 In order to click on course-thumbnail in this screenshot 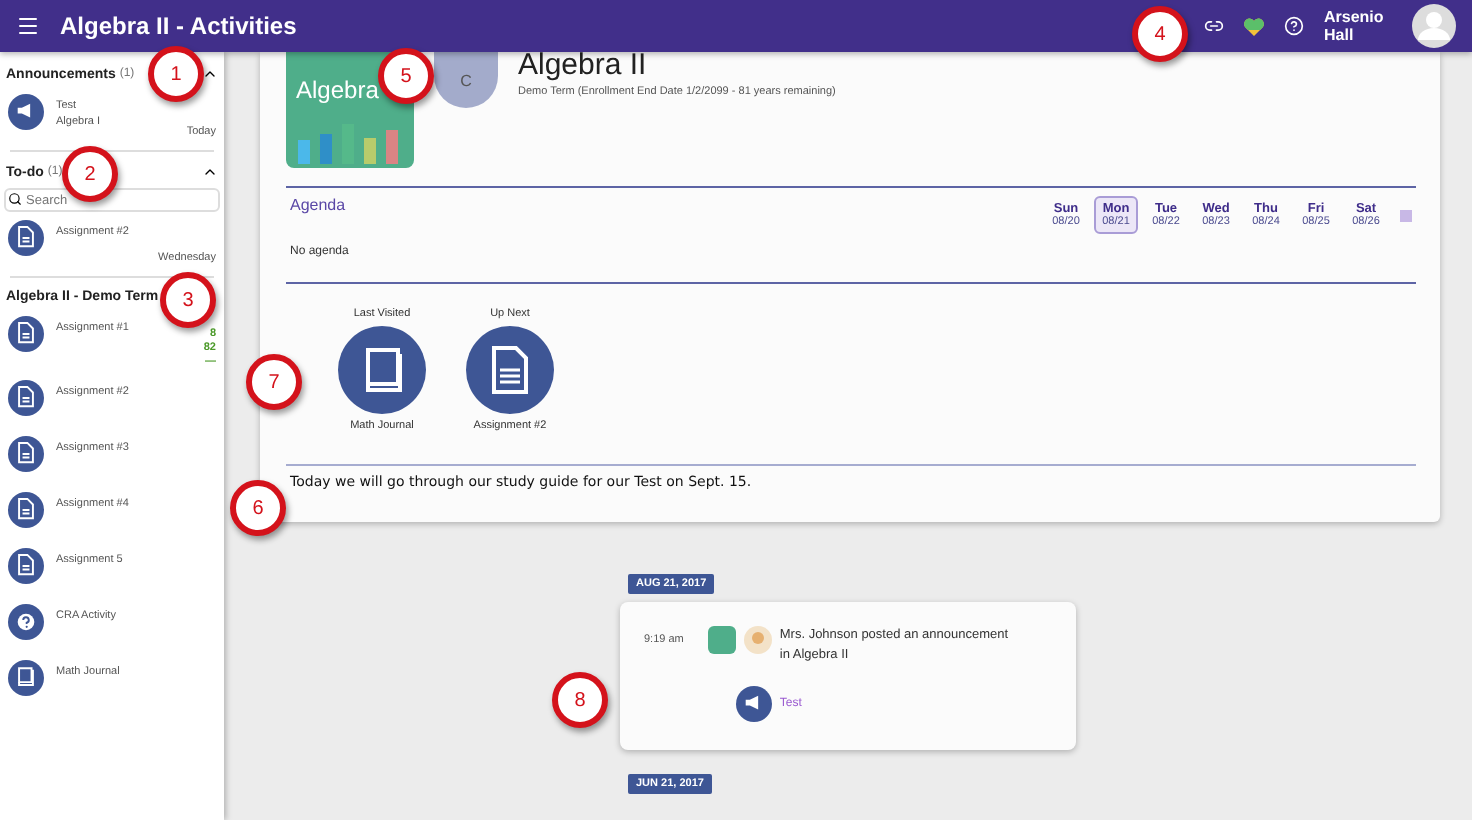, I will do `click(721, 640)`.